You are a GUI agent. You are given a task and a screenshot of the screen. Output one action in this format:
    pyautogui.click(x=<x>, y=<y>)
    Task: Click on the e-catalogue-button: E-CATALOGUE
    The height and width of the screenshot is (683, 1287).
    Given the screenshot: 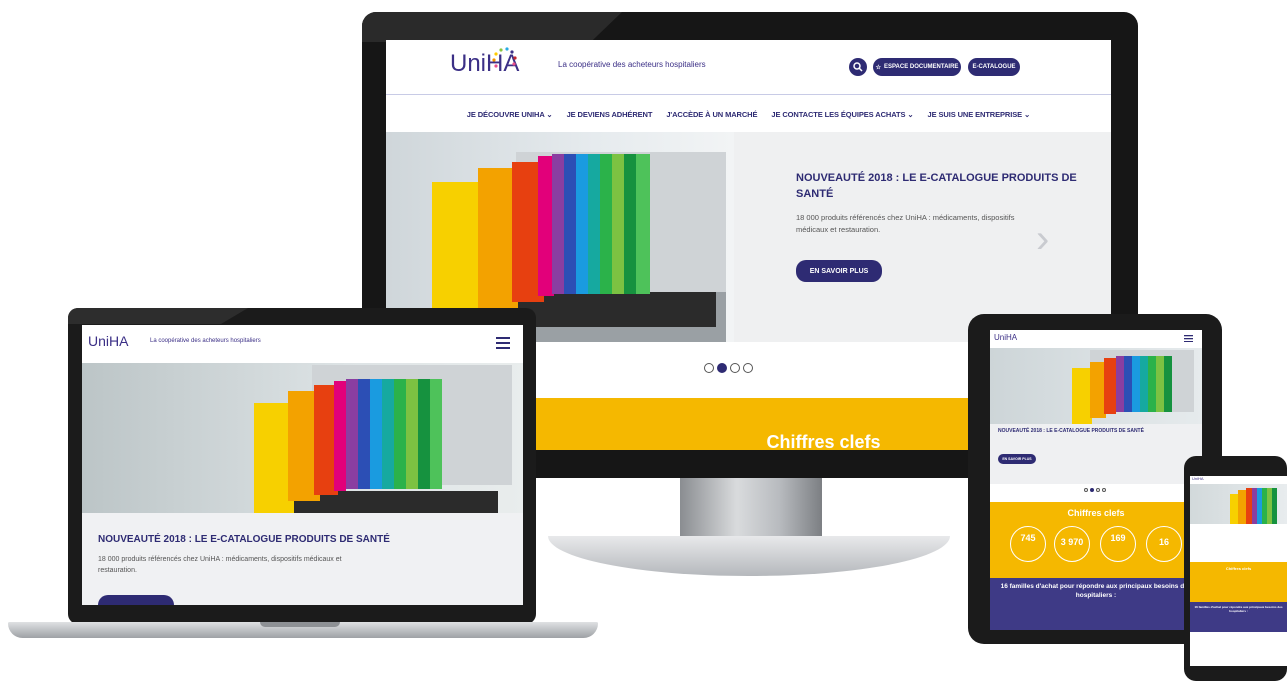 What is the action you would take?
    pyautogui.click(x=994, y=67)
    